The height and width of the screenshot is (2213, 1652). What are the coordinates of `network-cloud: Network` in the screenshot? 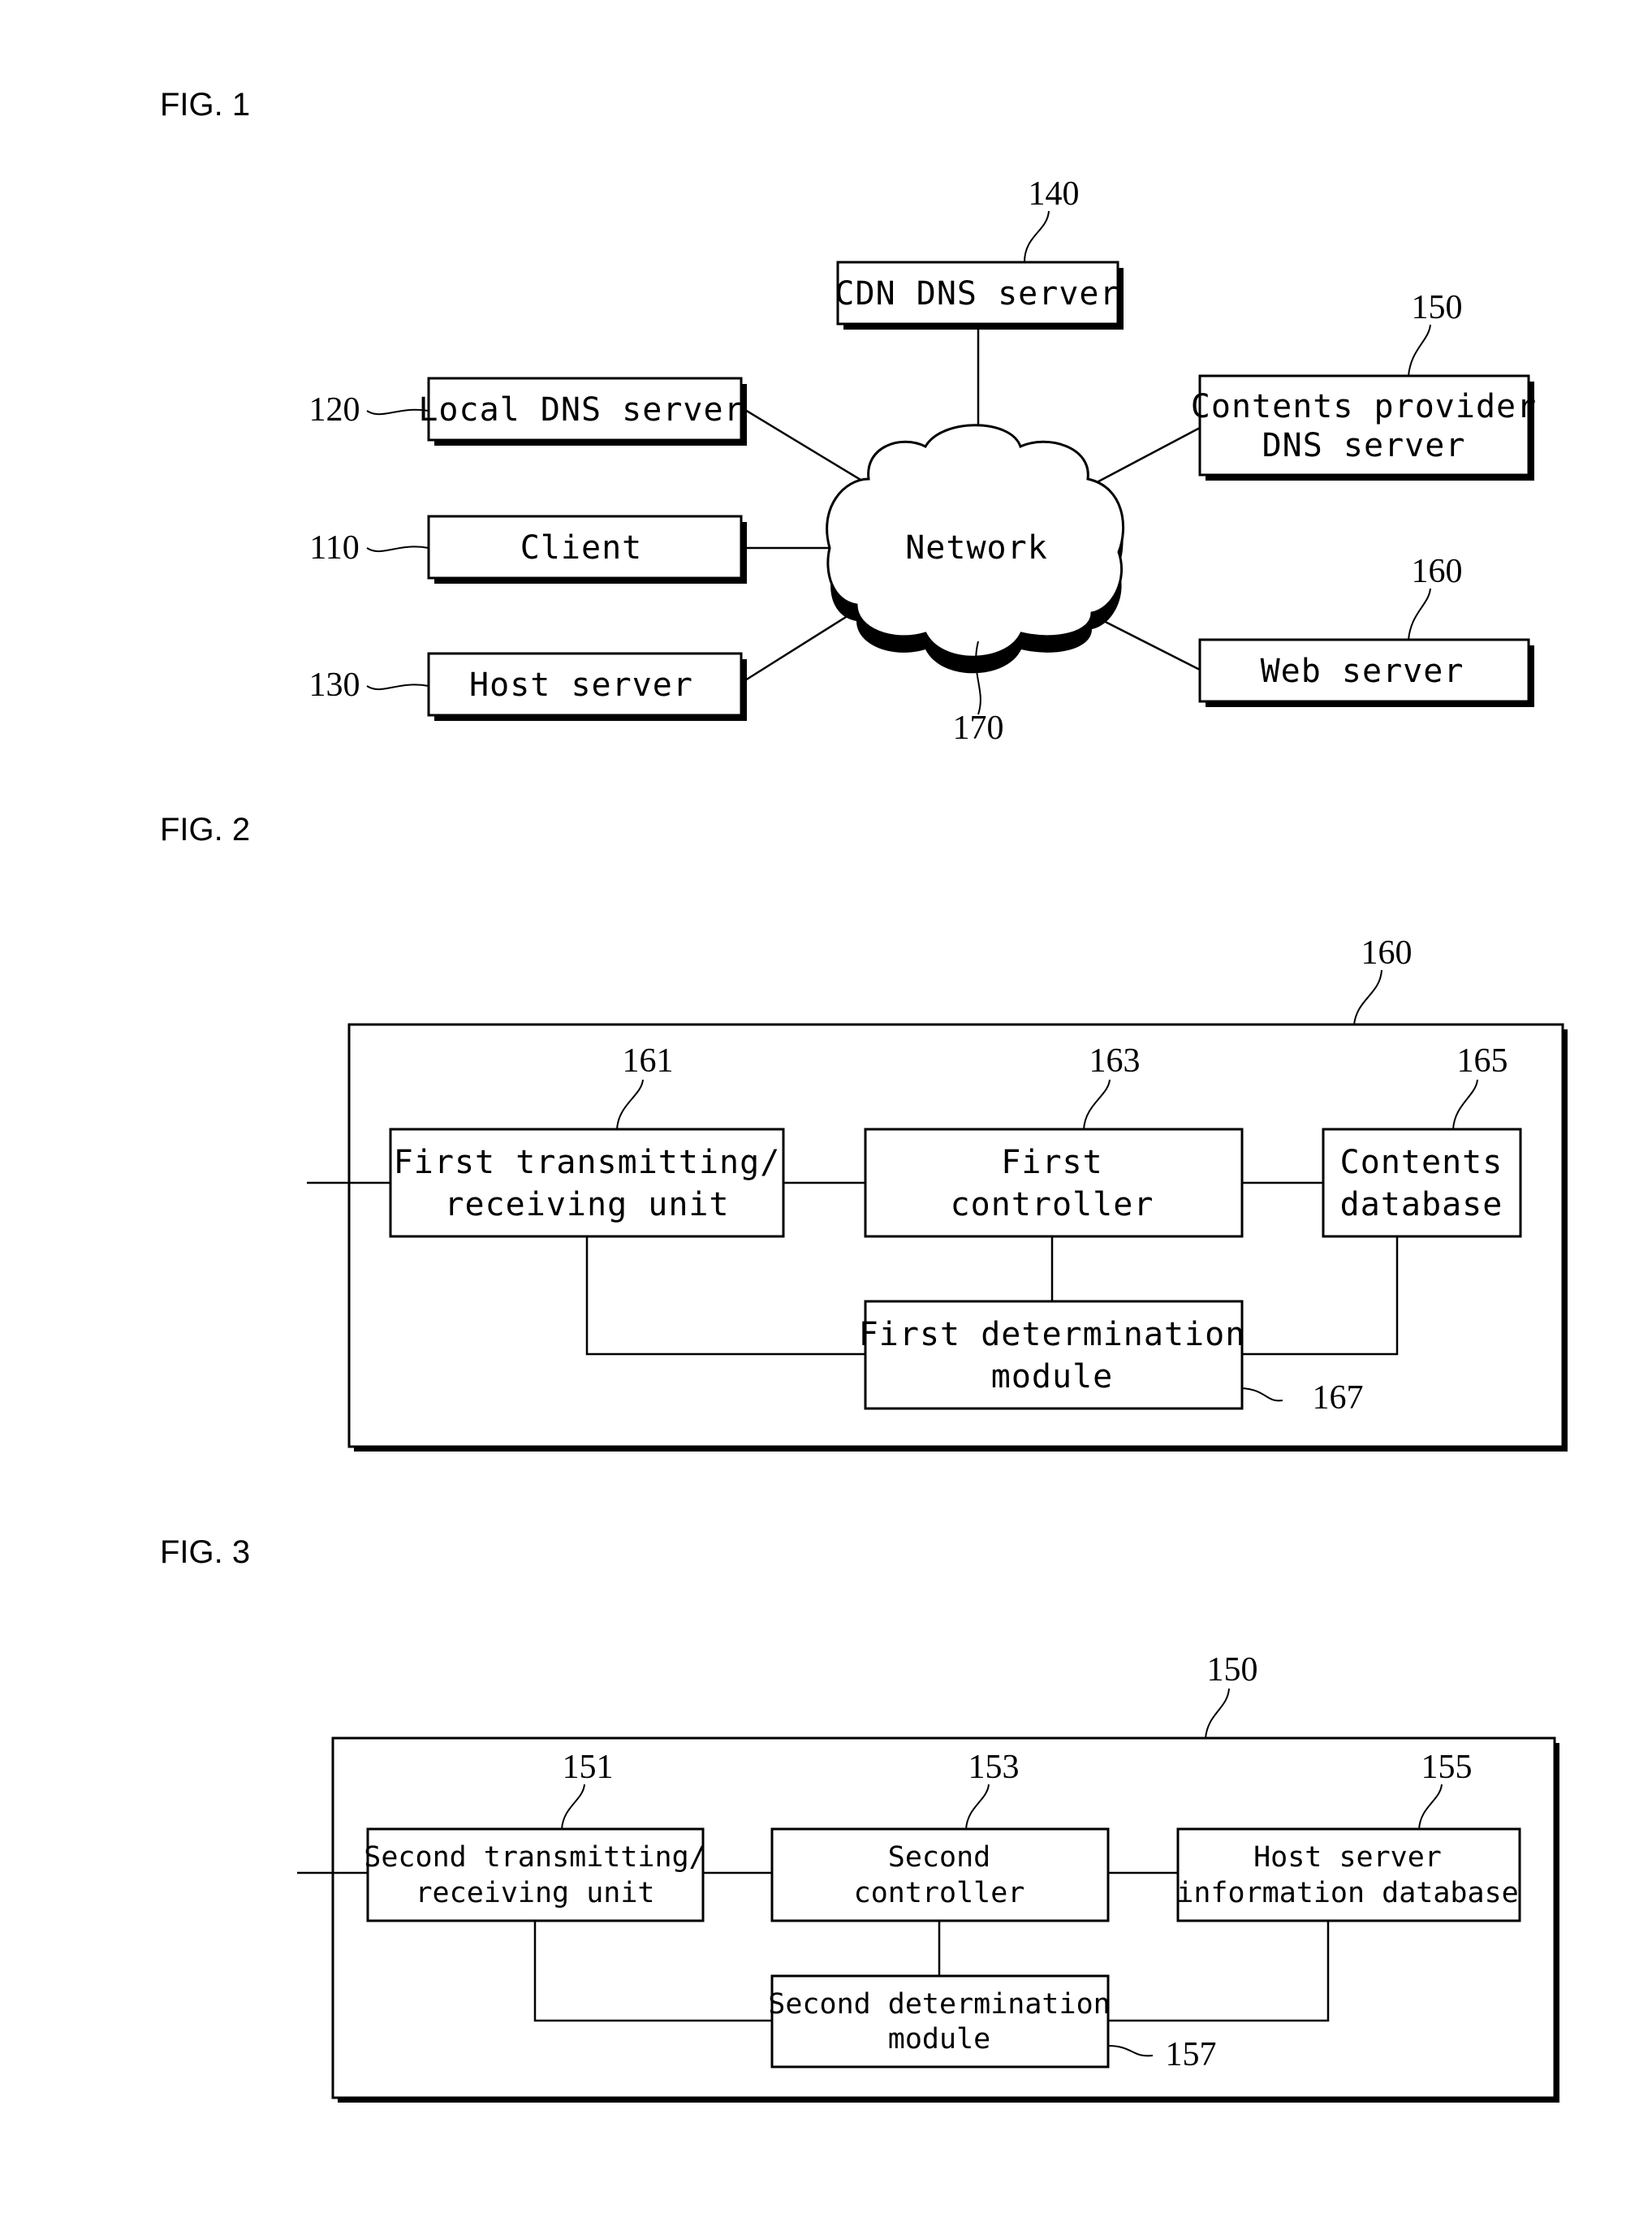 It's located at (975, 549).